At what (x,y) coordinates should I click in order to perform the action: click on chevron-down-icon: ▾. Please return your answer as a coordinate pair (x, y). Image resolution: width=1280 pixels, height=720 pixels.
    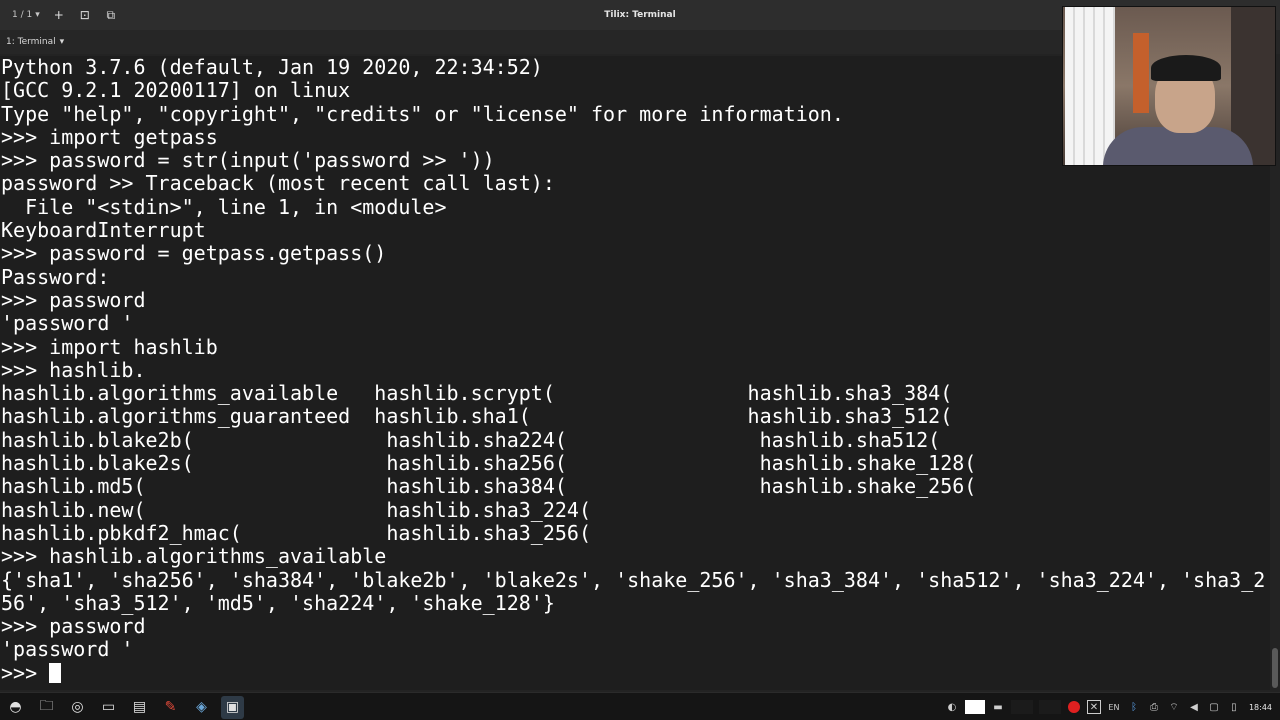
    Looking at the image, I should click on (62, 42).